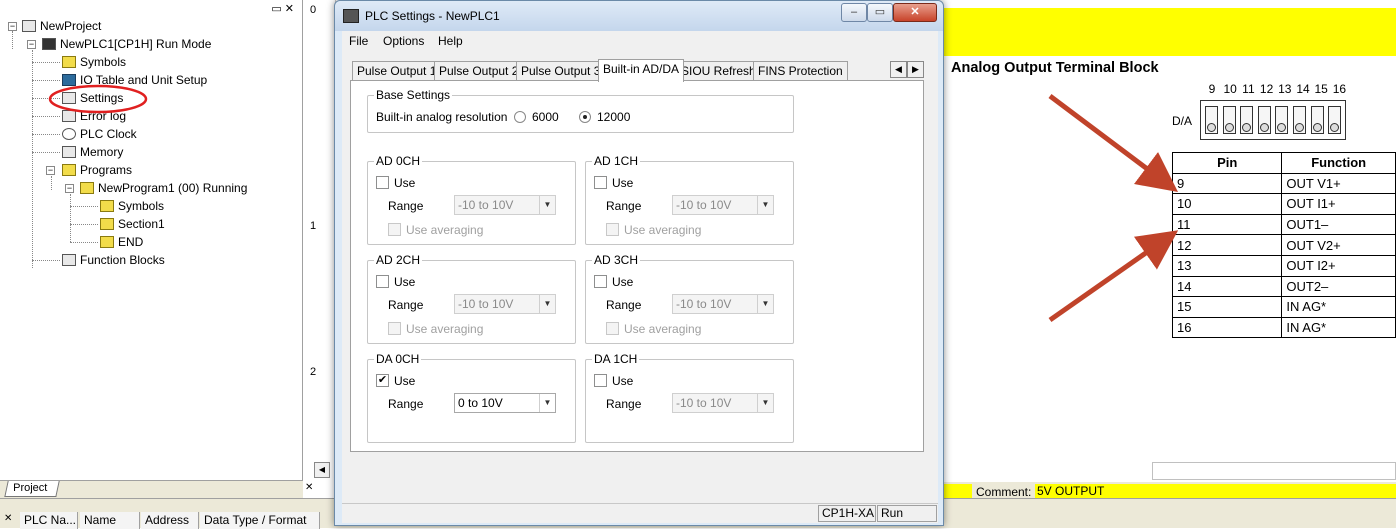 The height and width of the screenshot is (529, 1396). Describe the element at coordinates (121, 242) in the screenshot. I see `tree-item-end: END` at that location.